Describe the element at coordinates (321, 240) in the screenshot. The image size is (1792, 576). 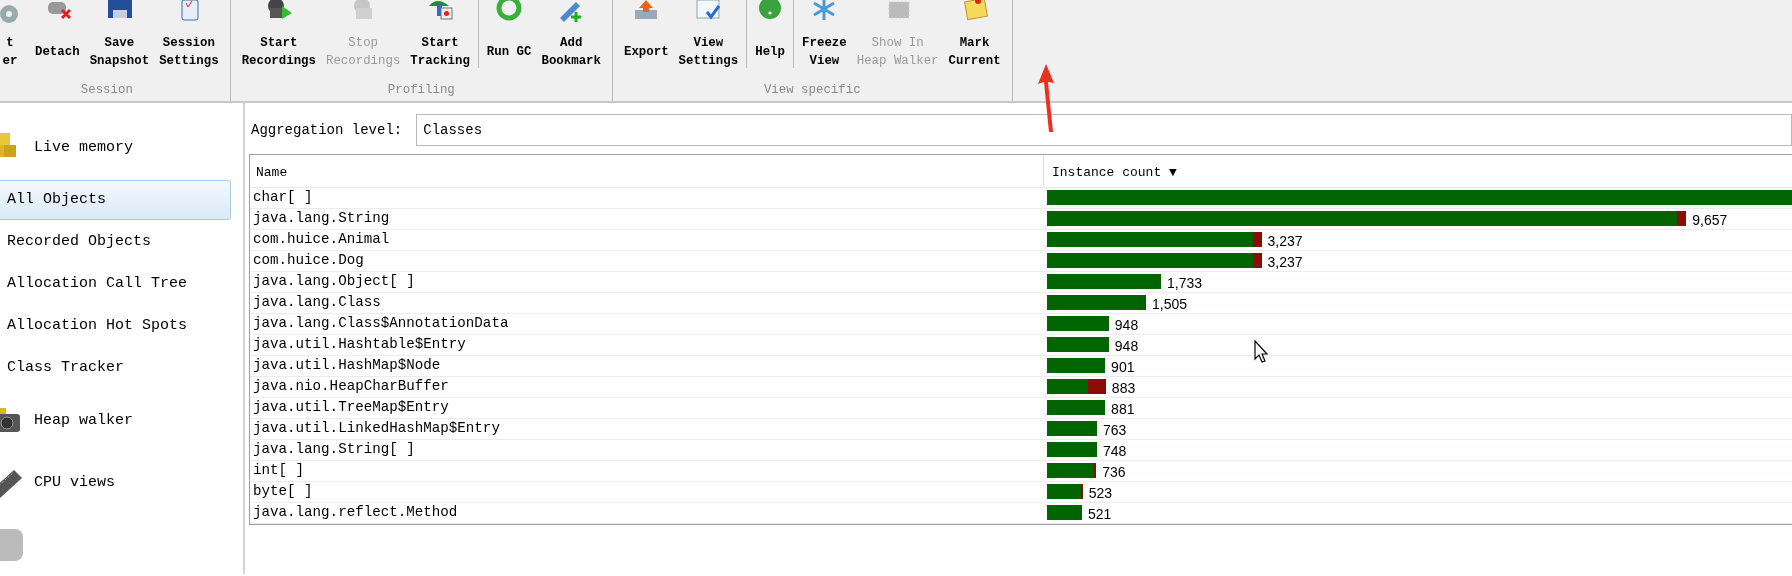
I see `table-cell-text: com.huice.Animal` at that location.